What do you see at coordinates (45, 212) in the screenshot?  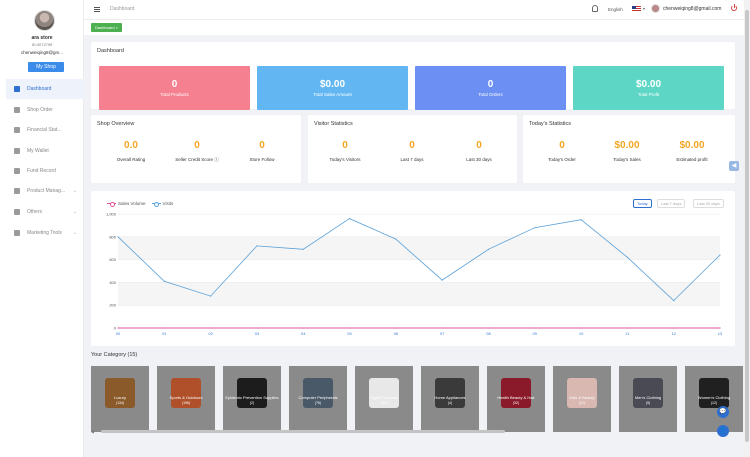 I see `sidebar-item-others: Others ⌄` at bounding box center [45, 212].